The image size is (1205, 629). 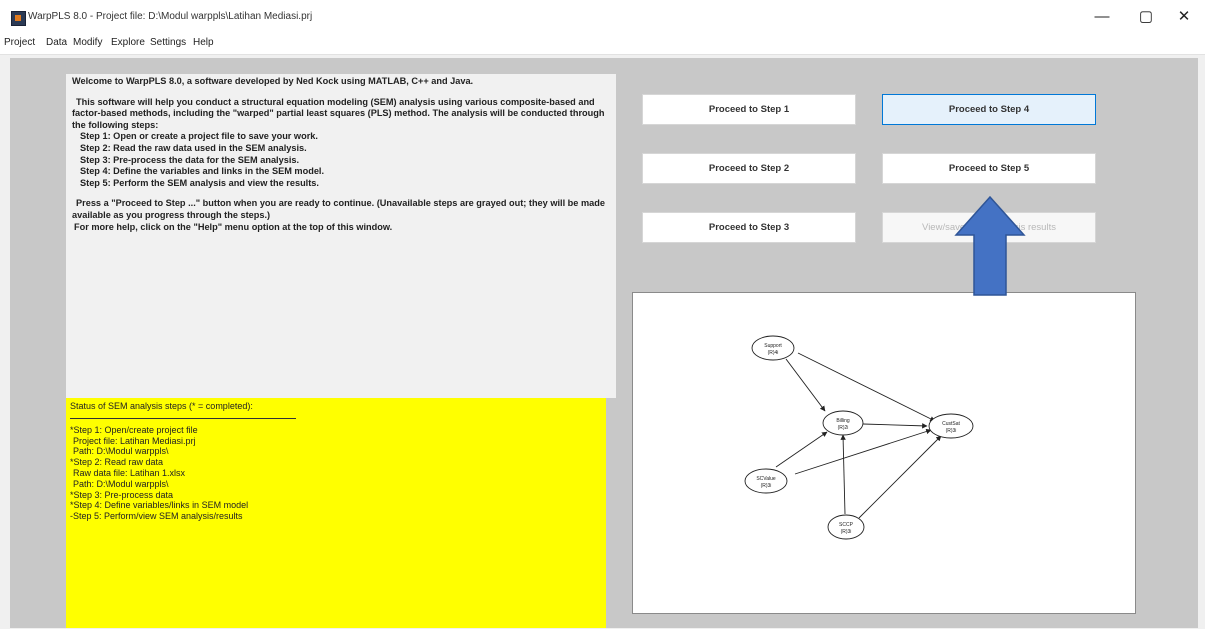 I want to click on scvalue-meta: (R)3i, so click(x=766, y=486).